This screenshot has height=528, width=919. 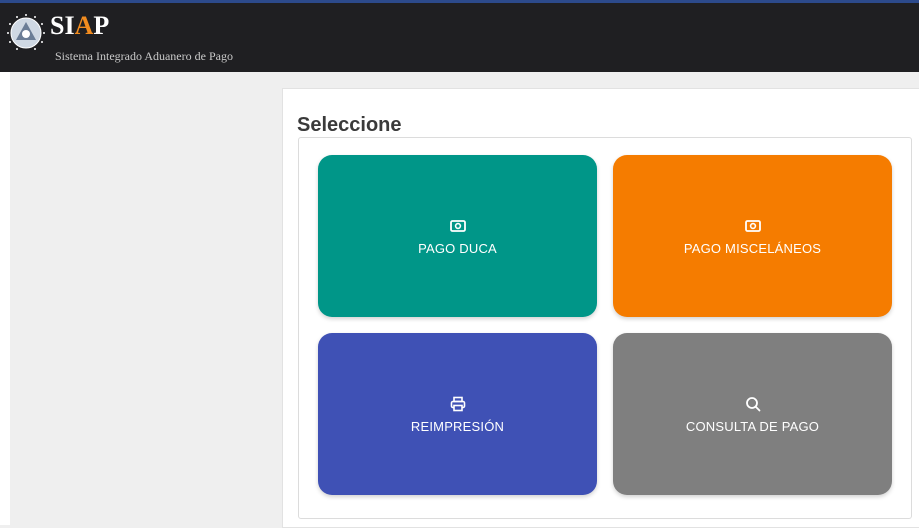 I want to click on page-title: Seleccione, so click(x=349, y=125).